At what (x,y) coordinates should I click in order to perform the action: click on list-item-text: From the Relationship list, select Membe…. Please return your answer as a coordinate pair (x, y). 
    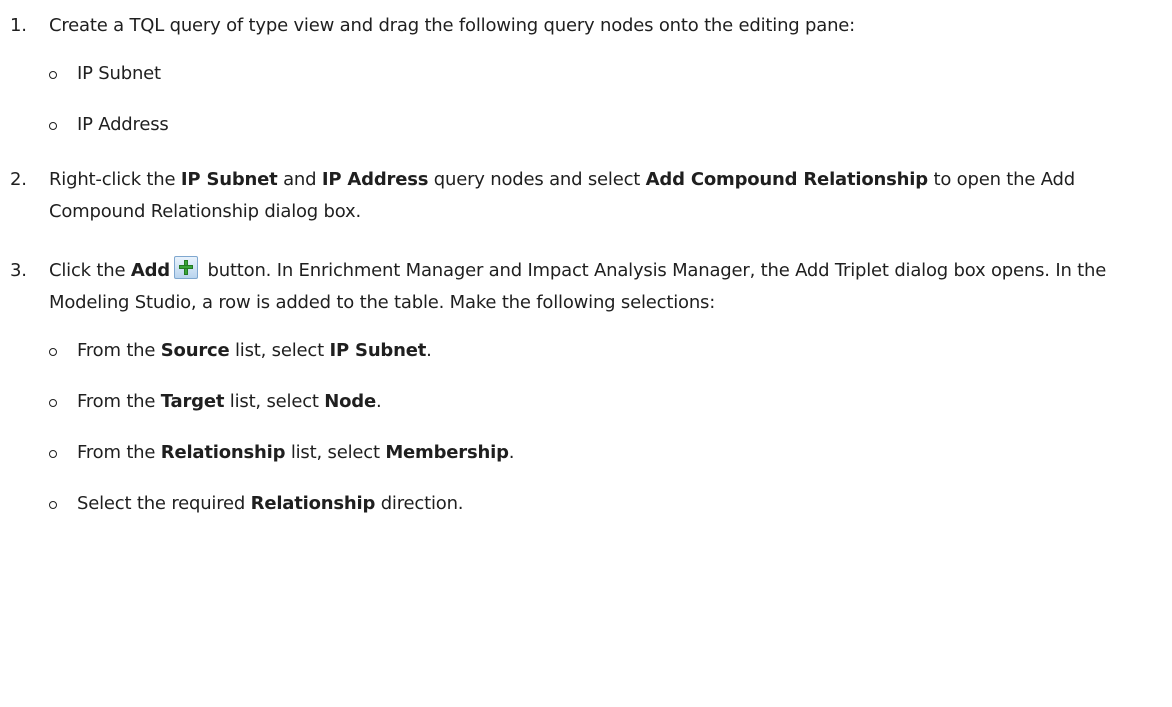
    Looking at the image, I should click on (295, 452).